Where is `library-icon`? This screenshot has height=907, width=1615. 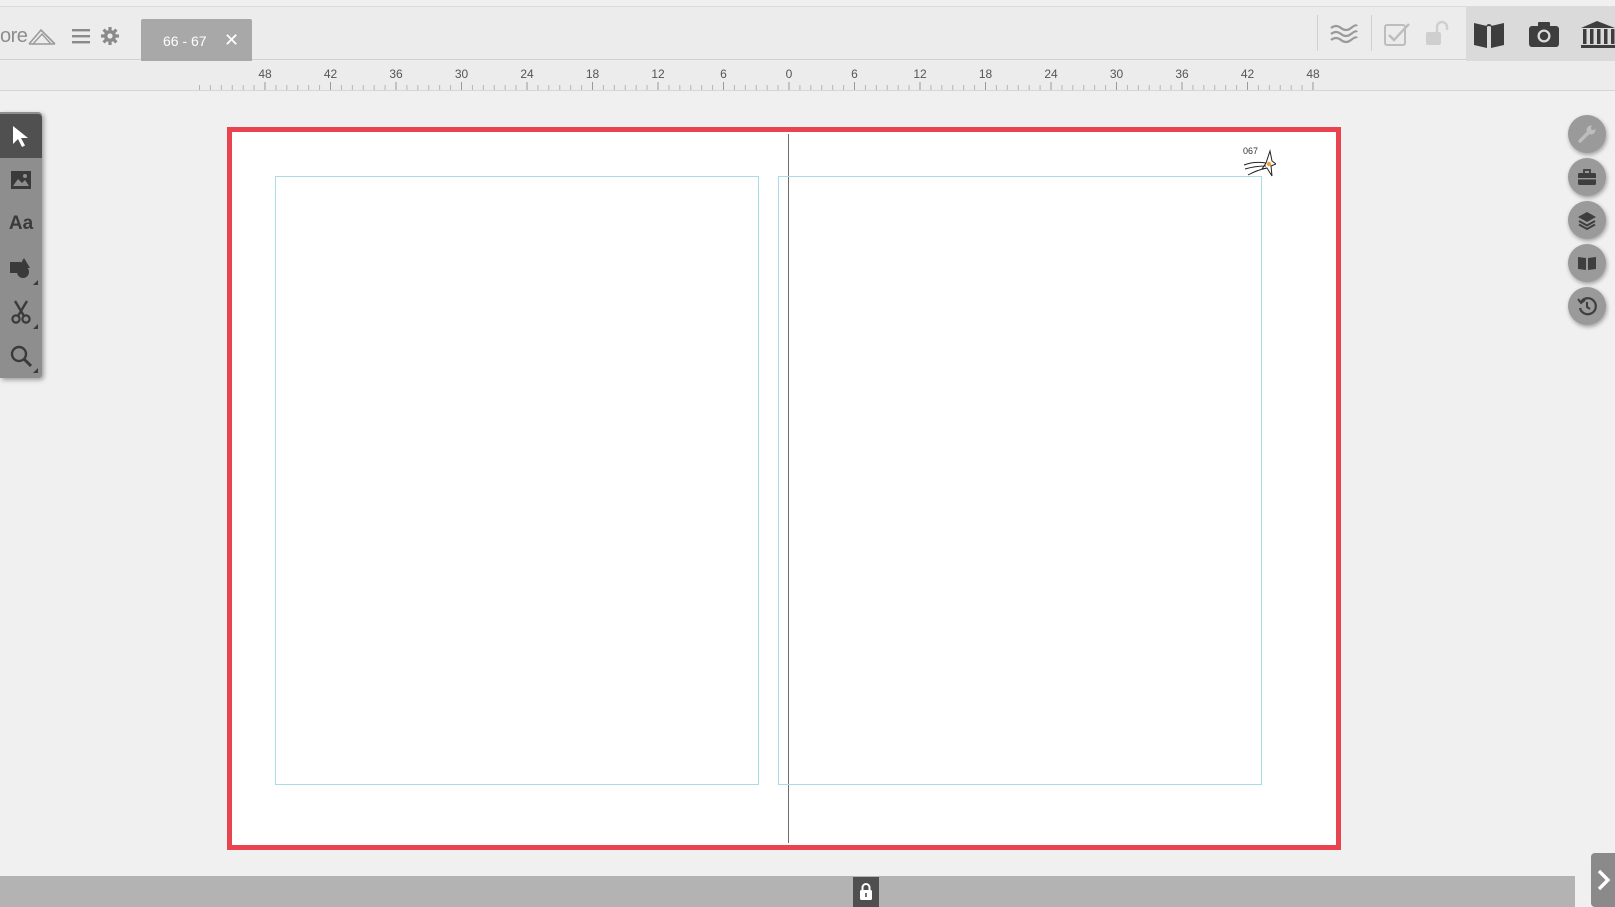 library-icon is located at coordinates (1596, 34).